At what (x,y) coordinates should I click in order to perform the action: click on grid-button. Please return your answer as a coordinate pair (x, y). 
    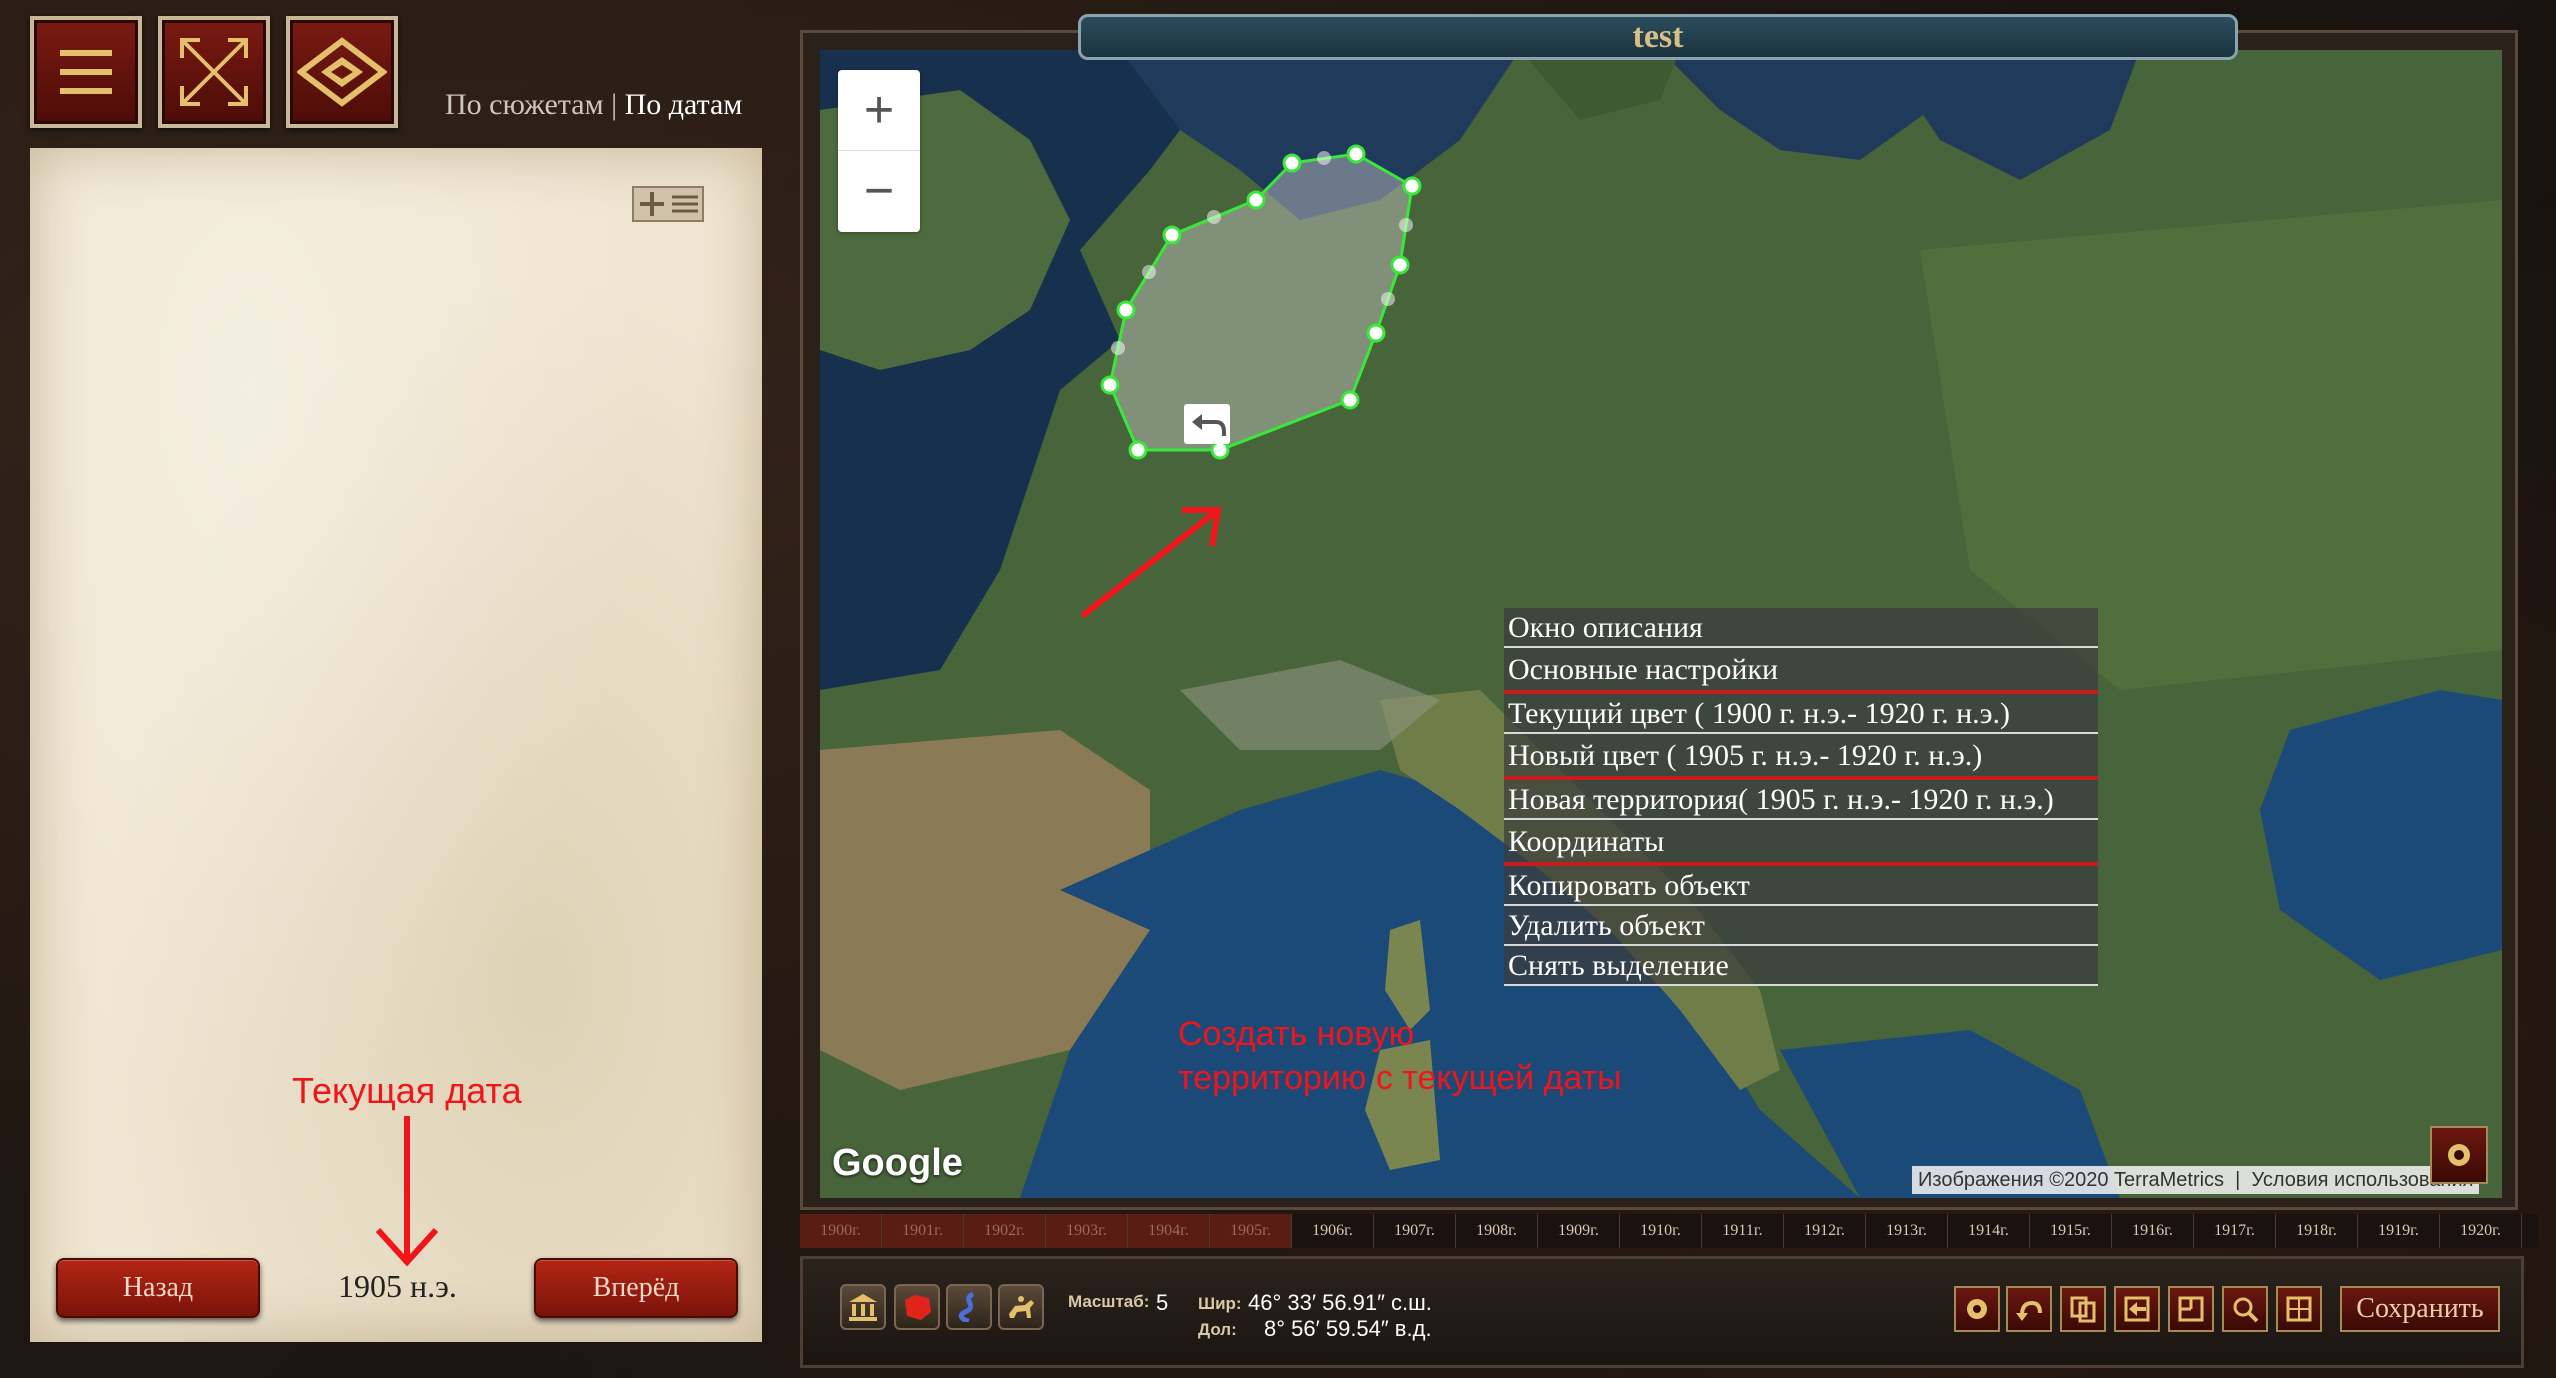
    Looking at the image, I should click on (2299, 1309).